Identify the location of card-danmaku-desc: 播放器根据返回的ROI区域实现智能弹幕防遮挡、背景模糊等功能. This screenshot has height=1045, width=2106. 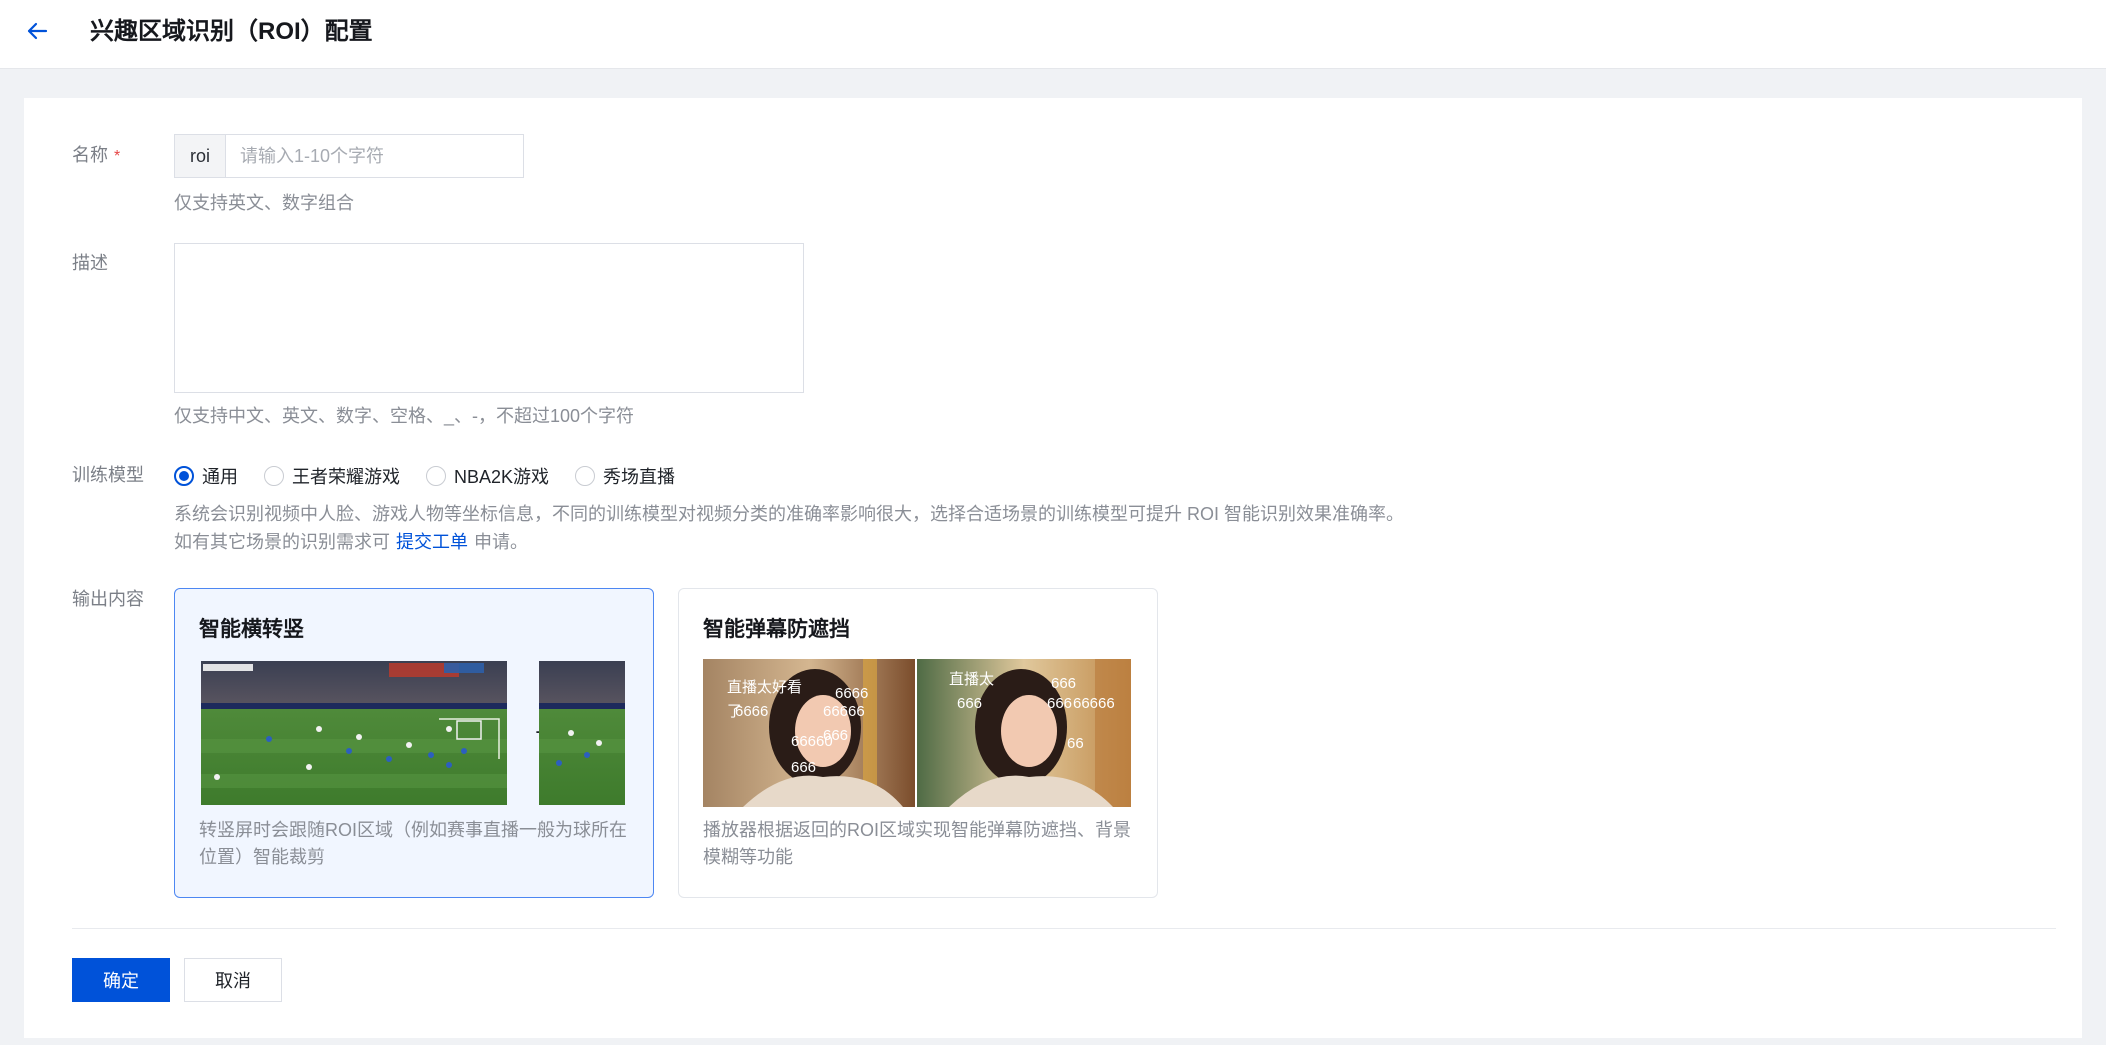
(917, 843).